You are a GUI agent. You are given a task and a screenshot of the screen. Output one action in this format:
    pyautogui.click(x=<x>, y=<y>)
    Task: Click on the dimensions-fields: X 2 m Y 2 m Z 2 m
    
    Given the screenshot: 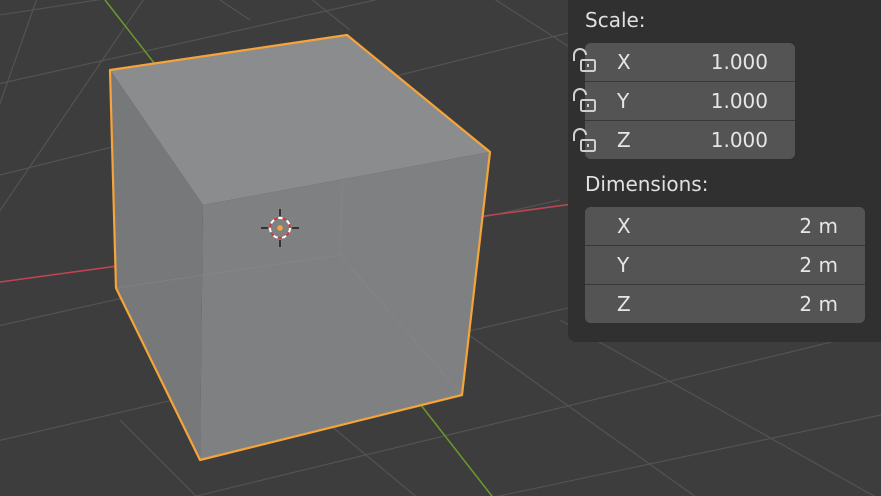 What is the action you would take?
    pyautogui.click(x=725, y=265)
    